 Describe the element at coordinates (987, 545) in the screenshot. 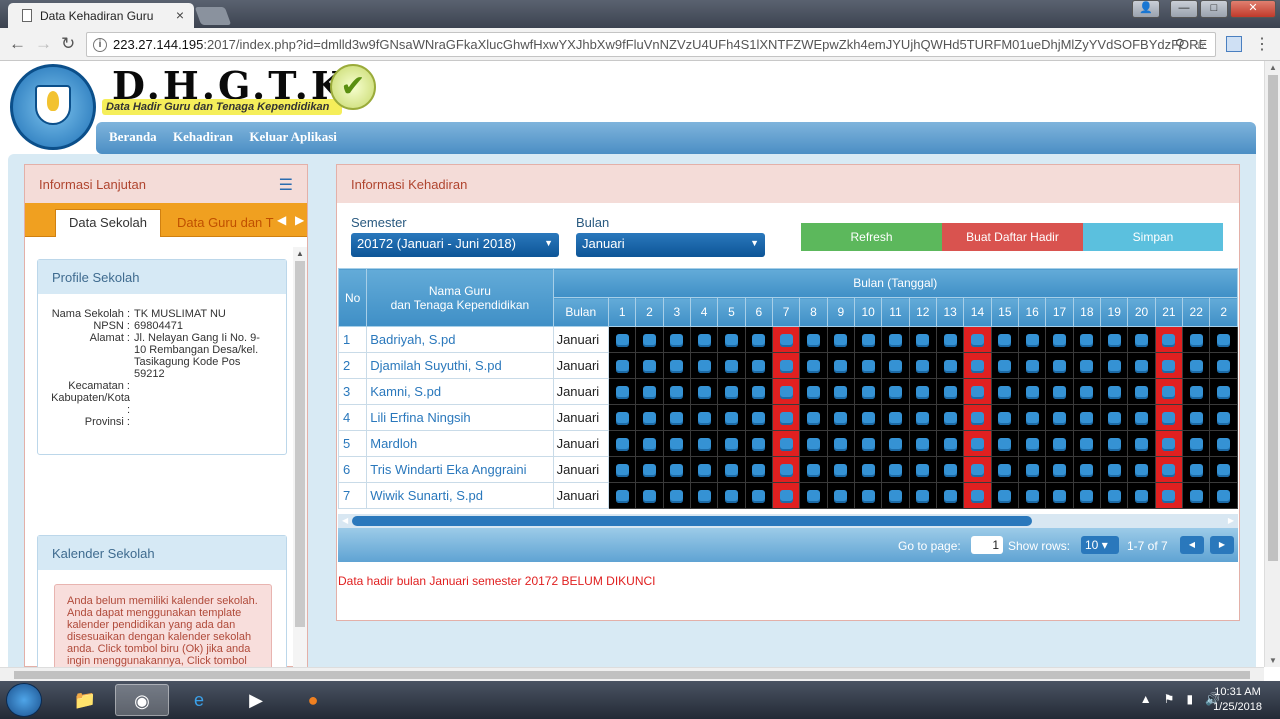

I see `page-input: 1` at that location.